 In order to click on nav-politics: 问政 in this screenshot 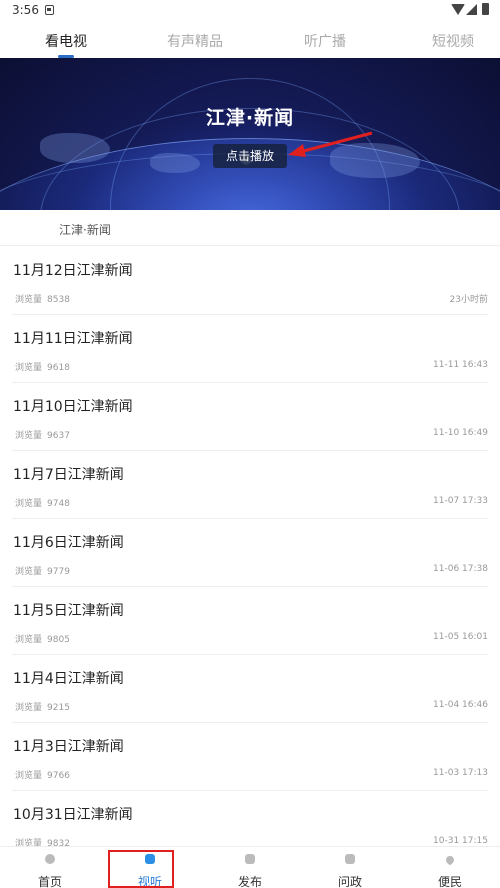, I will do `click(350, 867)`.